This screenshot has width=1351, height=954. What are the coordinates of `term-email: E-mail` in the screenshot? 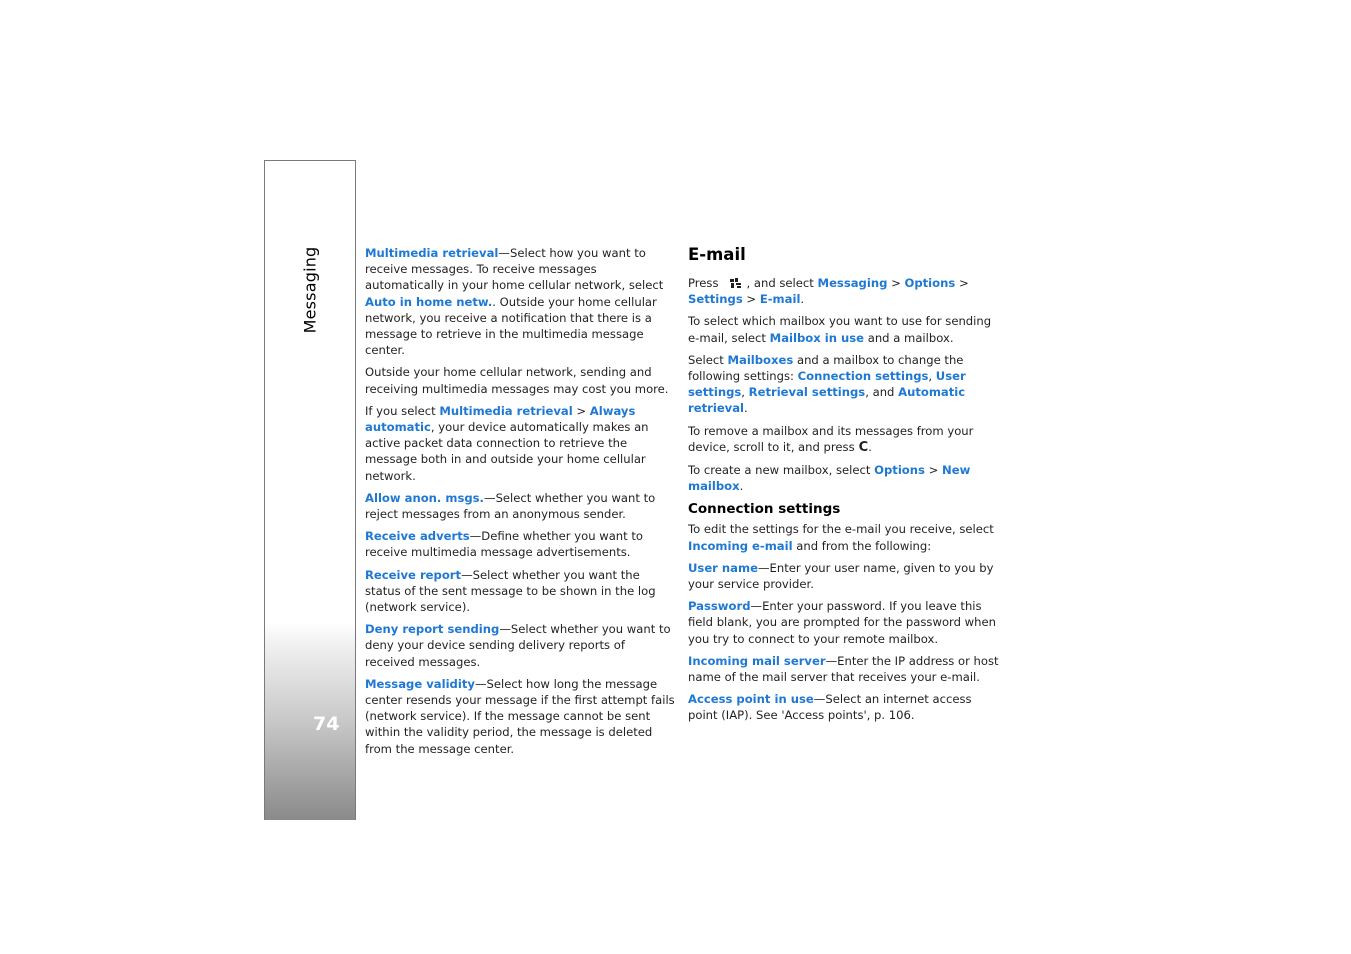 It's located at (780, 299).